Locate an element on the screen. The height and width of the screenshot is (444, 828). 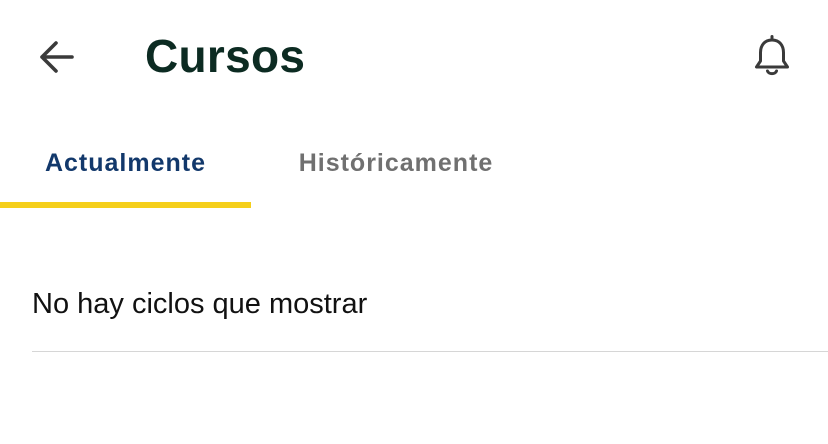
notifications-button is located at coordinates (772, 56).